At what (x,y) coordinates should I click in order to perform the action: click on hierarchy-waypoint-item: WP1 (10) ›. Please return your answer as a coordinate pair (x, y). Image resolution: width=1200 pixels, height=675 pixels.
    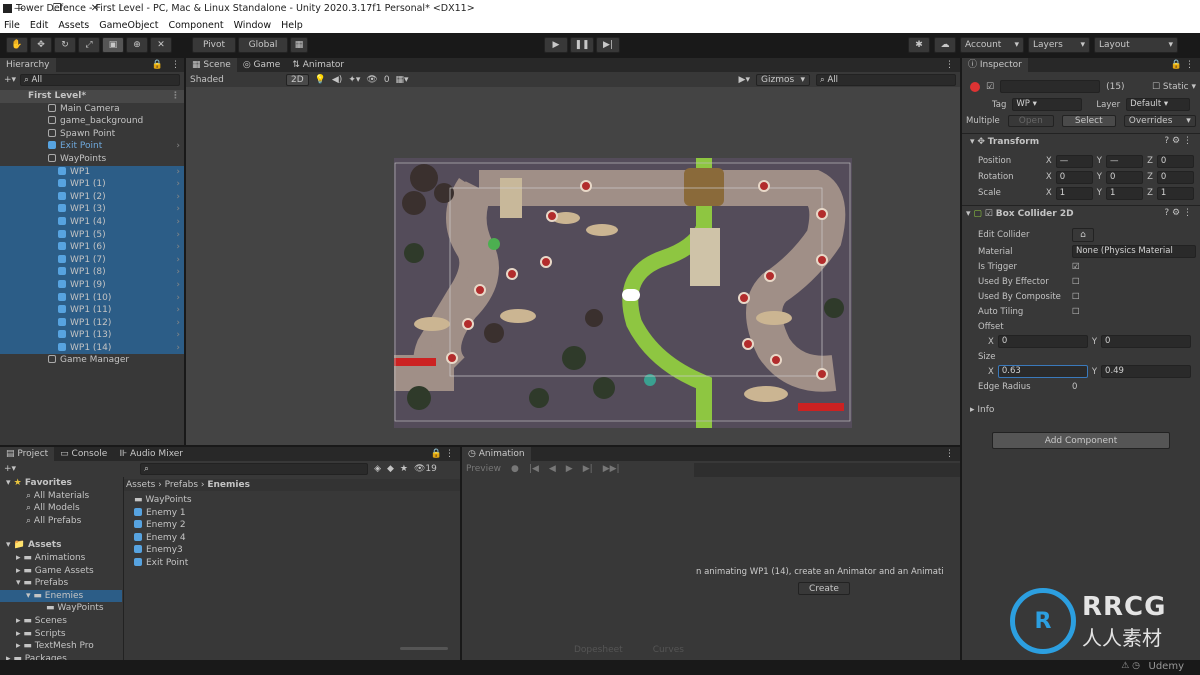
    Looking at the image, I should click on (92, 298).